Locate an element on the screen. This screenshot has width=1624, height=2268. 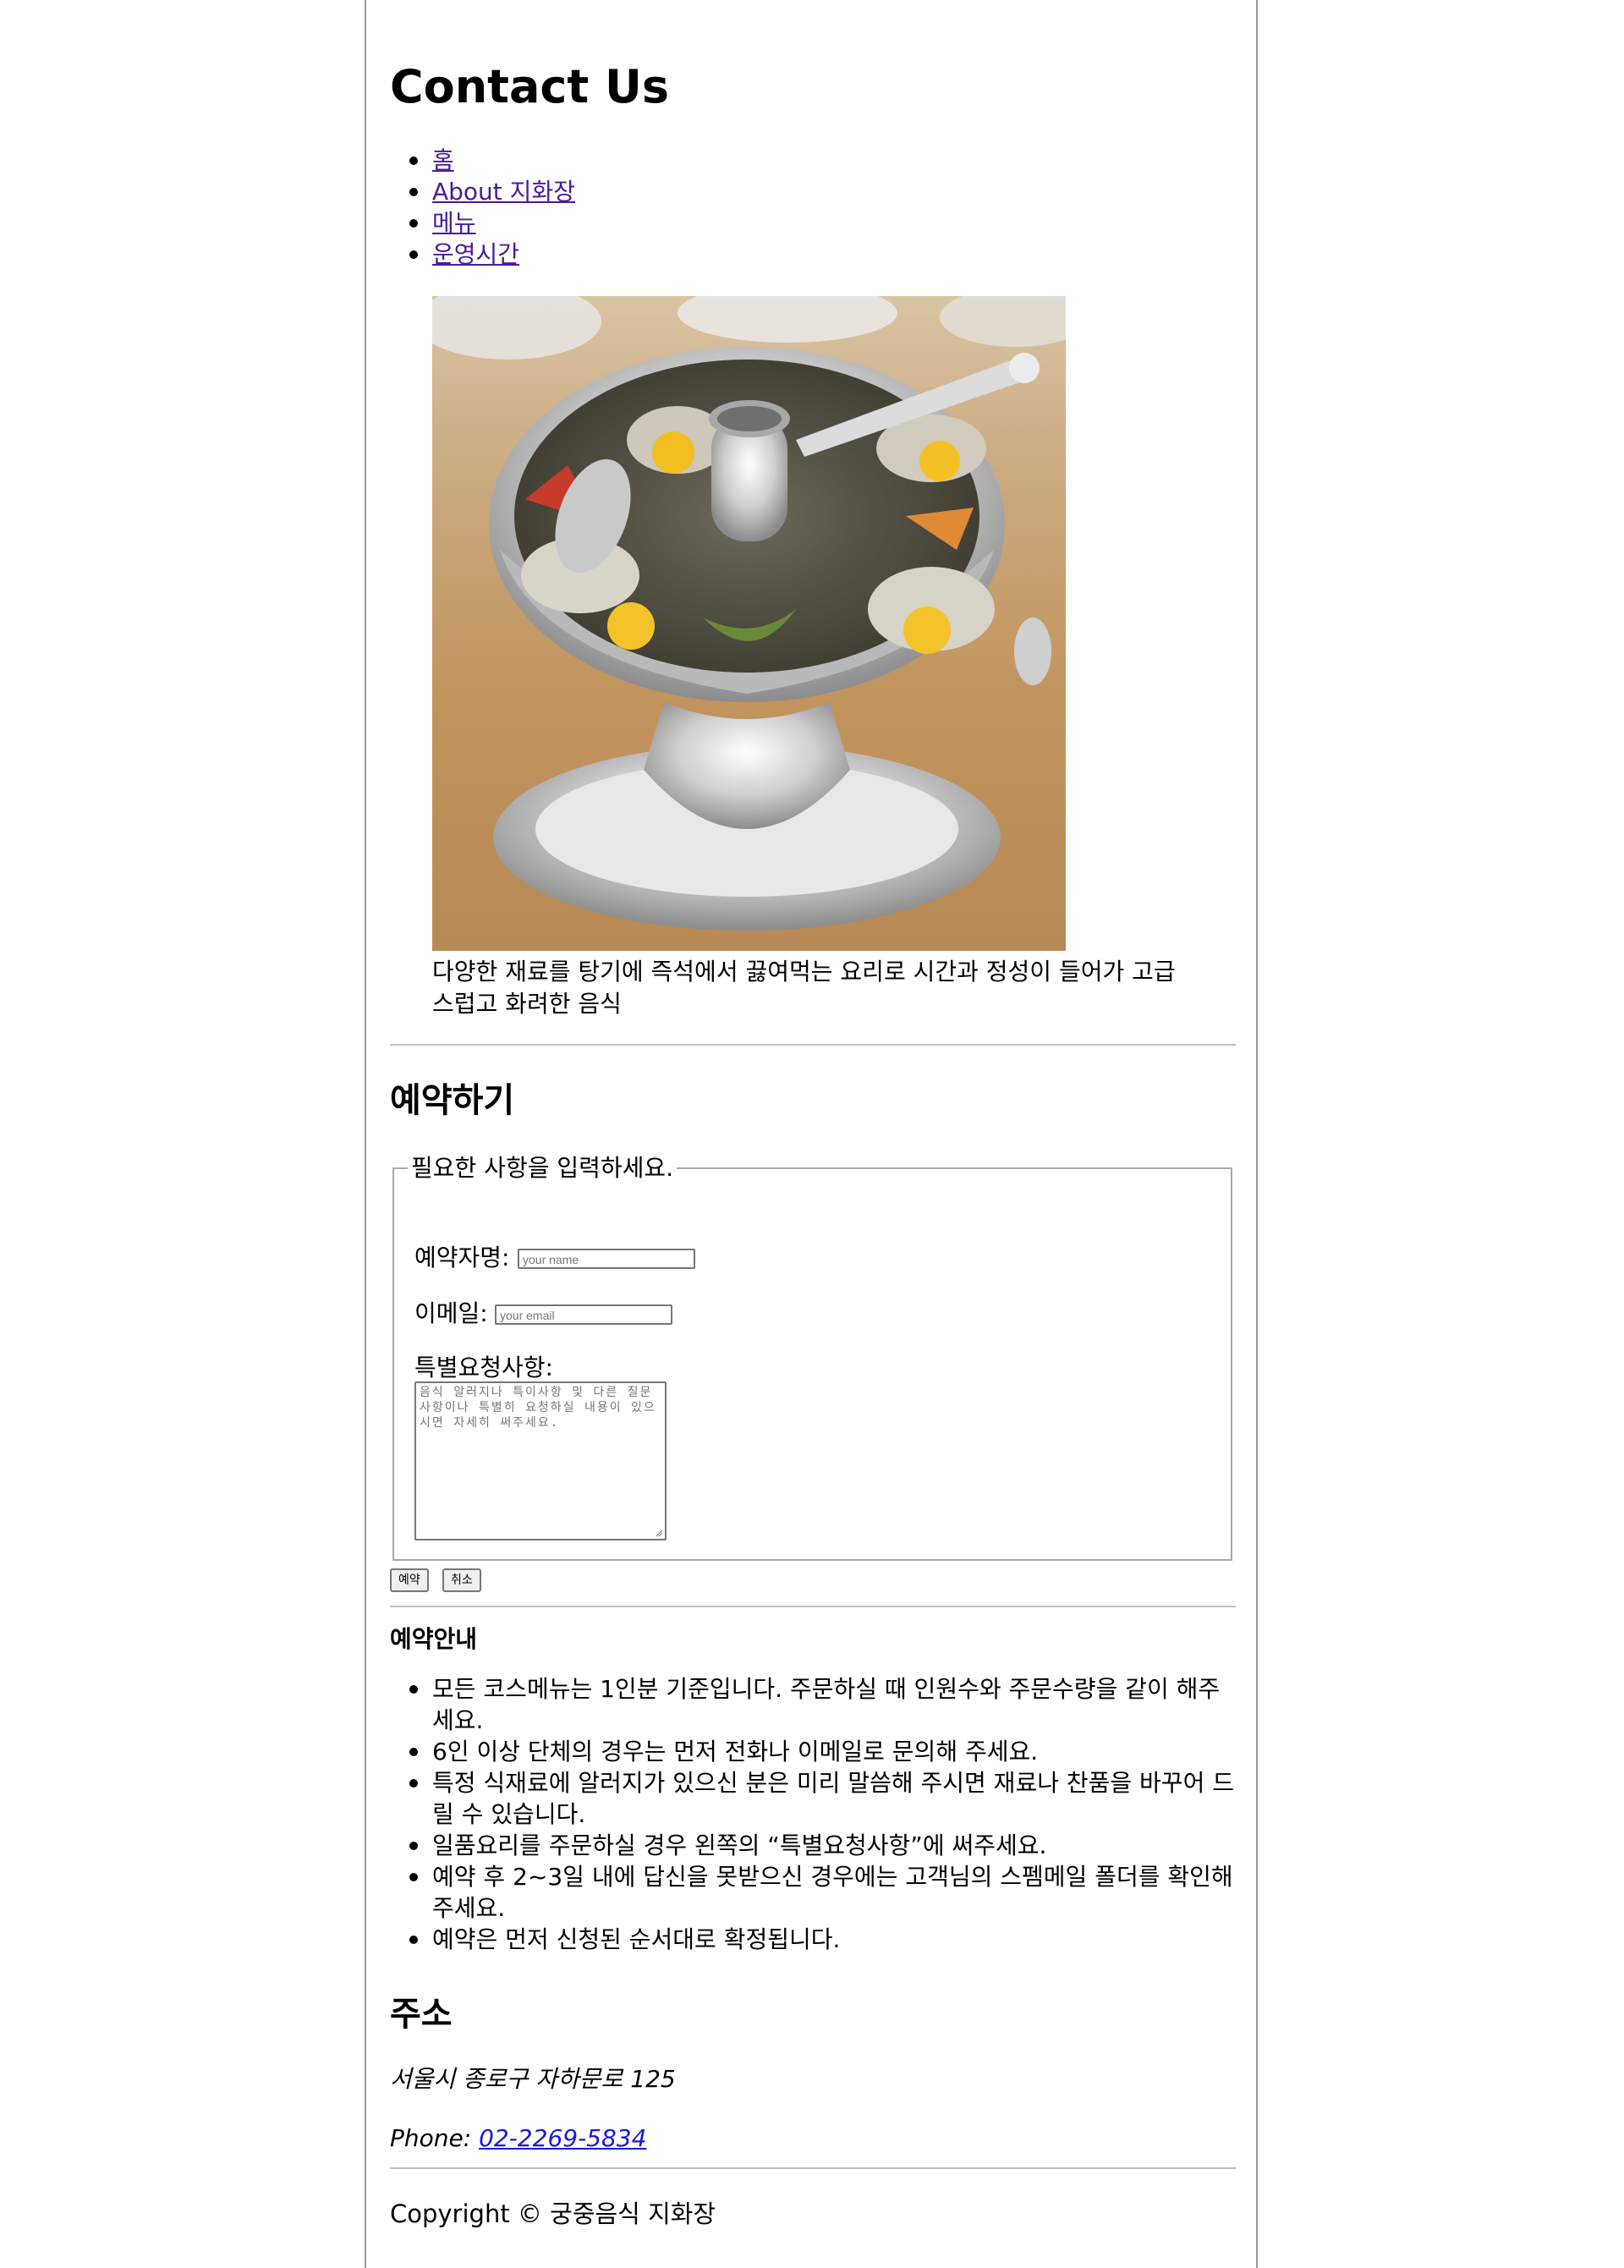
street-address: 서울시 종로구 자하문로 125 is located at coordinates (533, 2079).